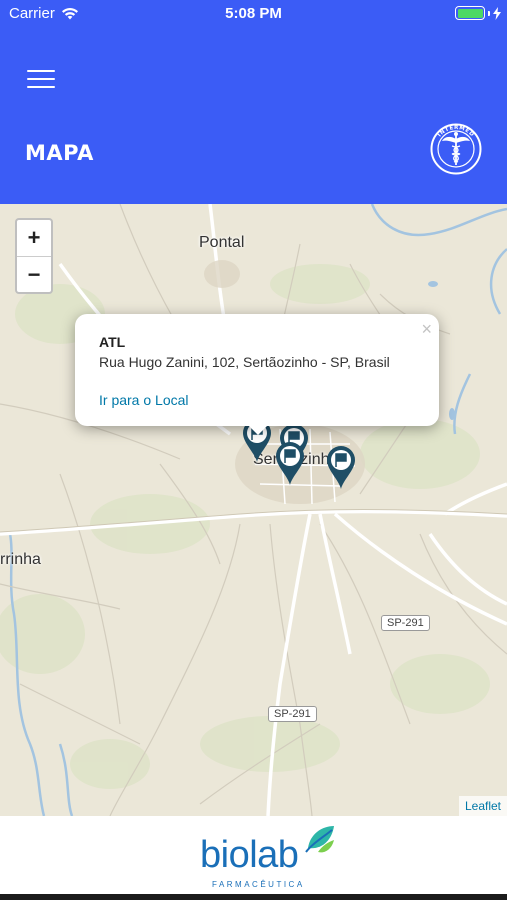  I want to click on go-to-location-link: Ir para o Local, so click(257, 400).